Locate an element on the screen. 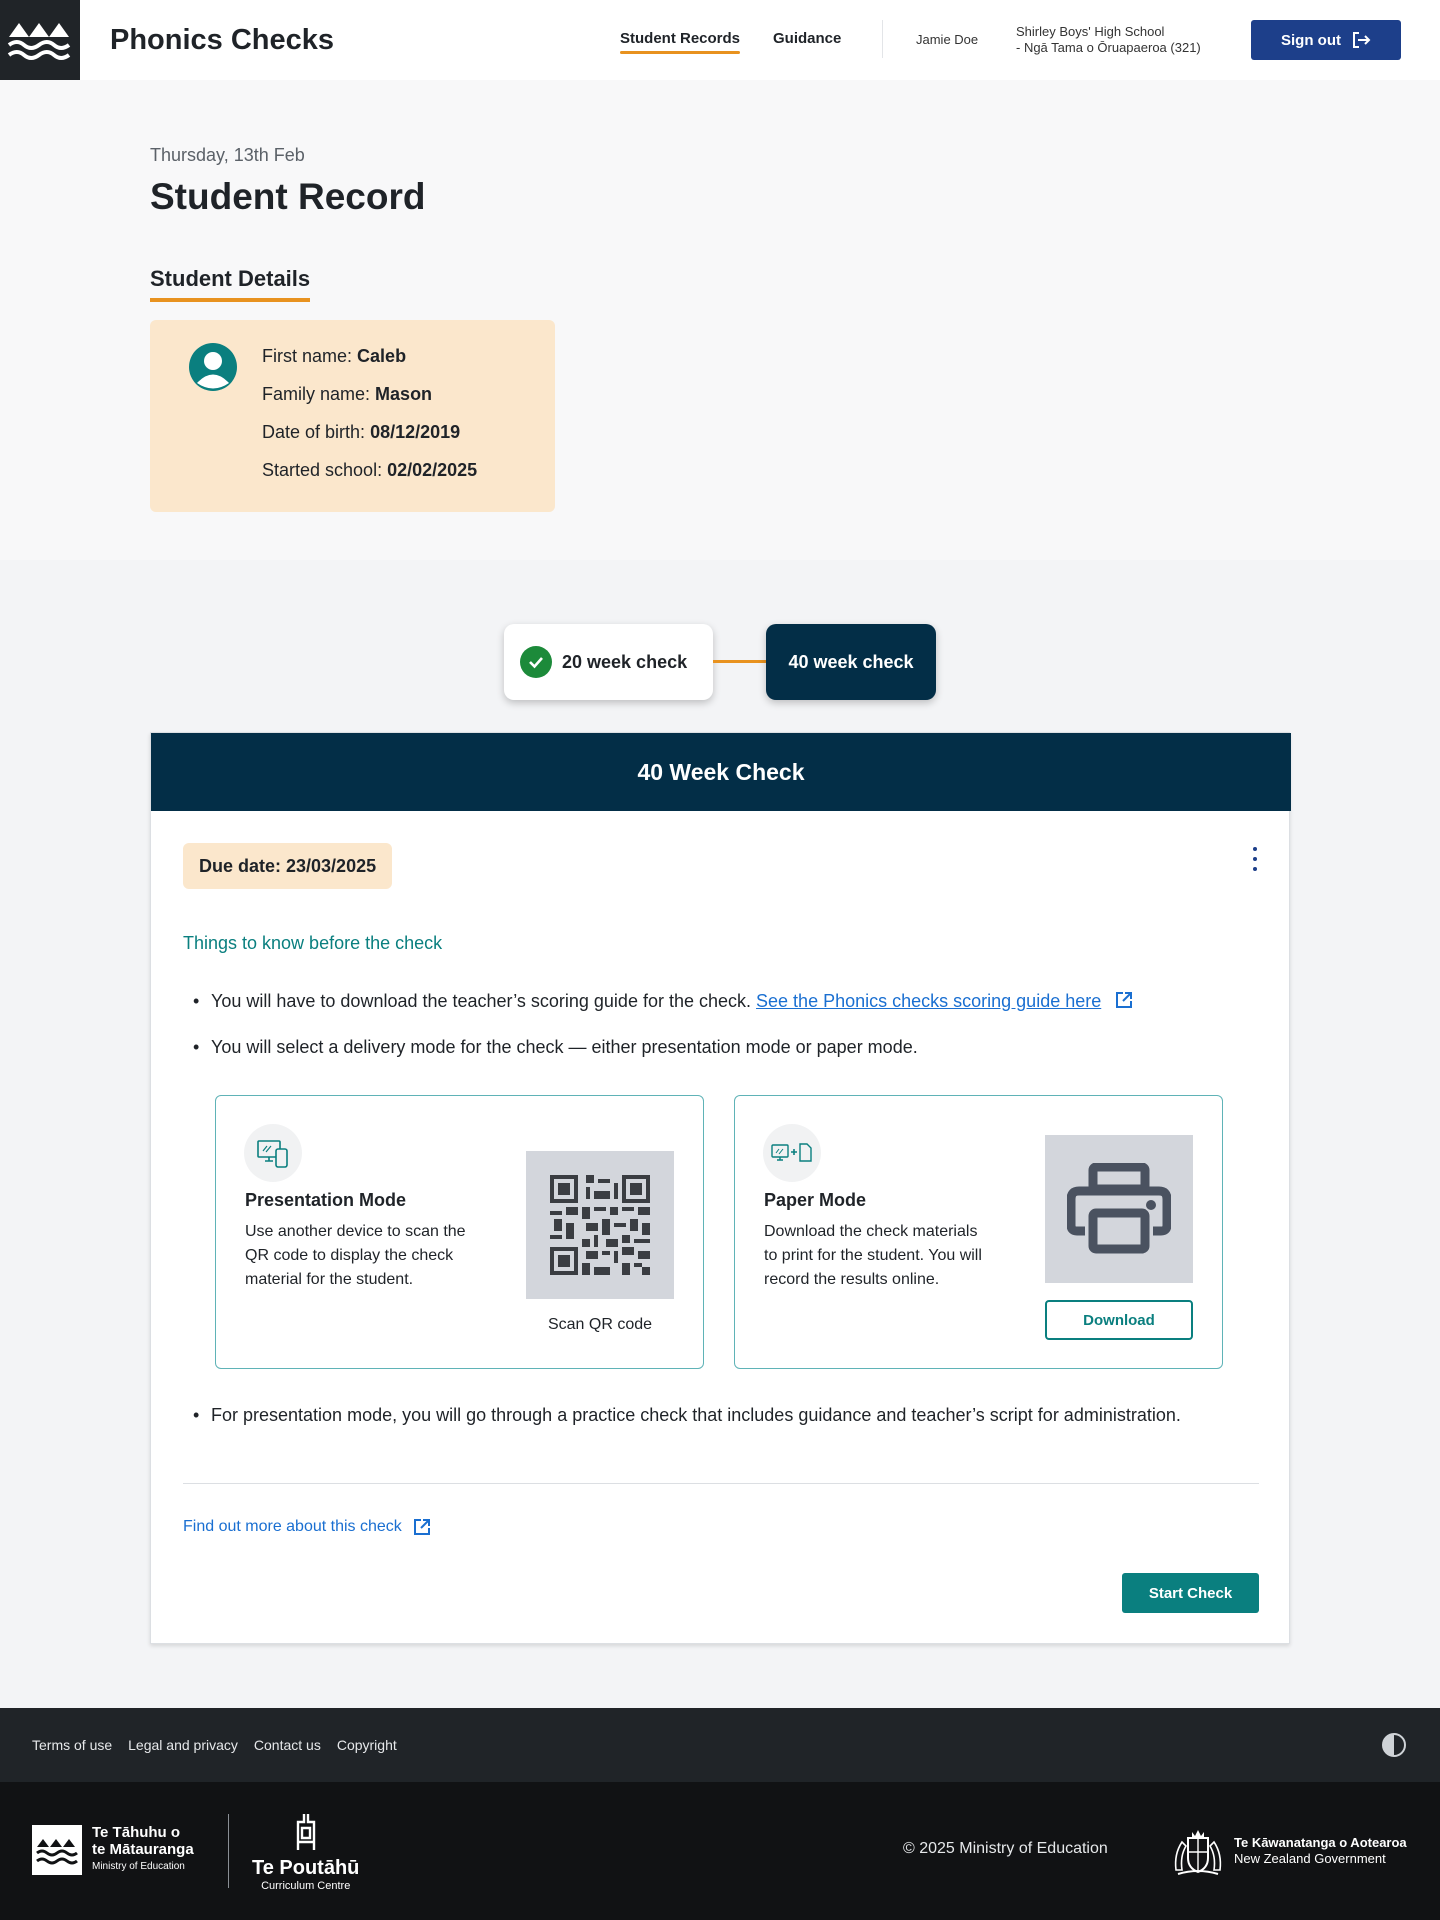 The width and height of the screenshot is (1440, 1920). moe-logo is located at coordinates (40, 40).